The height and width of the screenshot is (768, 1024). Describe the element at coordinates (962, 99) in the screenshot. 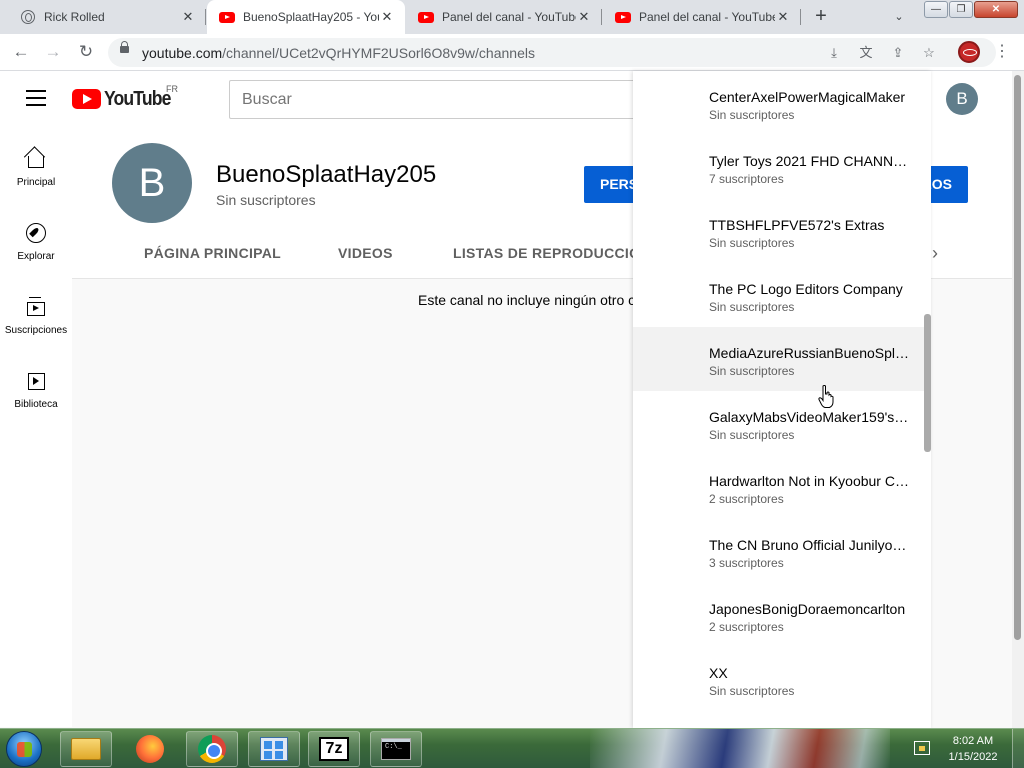

I see `account-avatar: B` at that location.